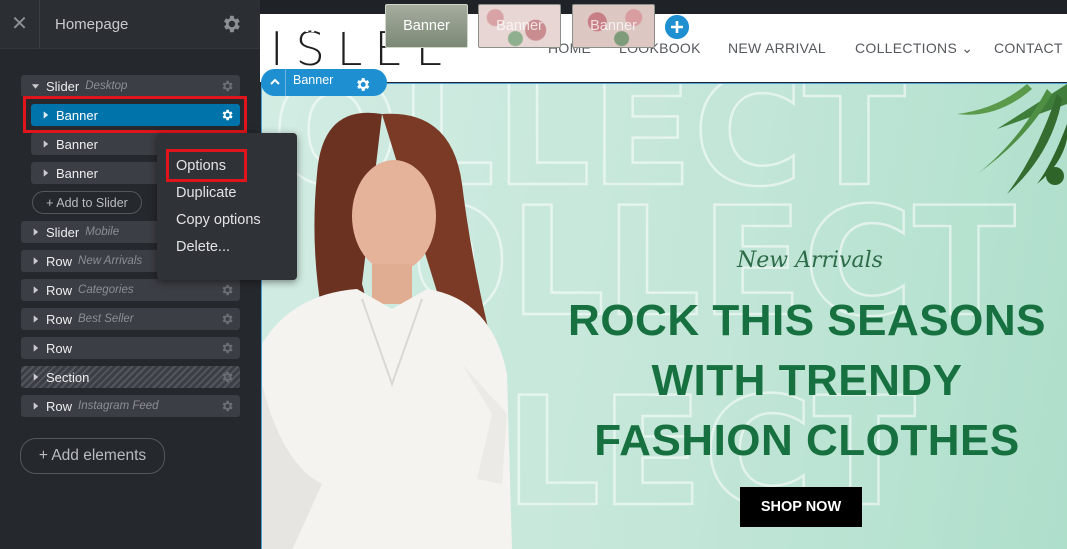 The height and width of the screenshot is (549, 1067). I want to click on tree-item-section: Section, so click(130, 377).